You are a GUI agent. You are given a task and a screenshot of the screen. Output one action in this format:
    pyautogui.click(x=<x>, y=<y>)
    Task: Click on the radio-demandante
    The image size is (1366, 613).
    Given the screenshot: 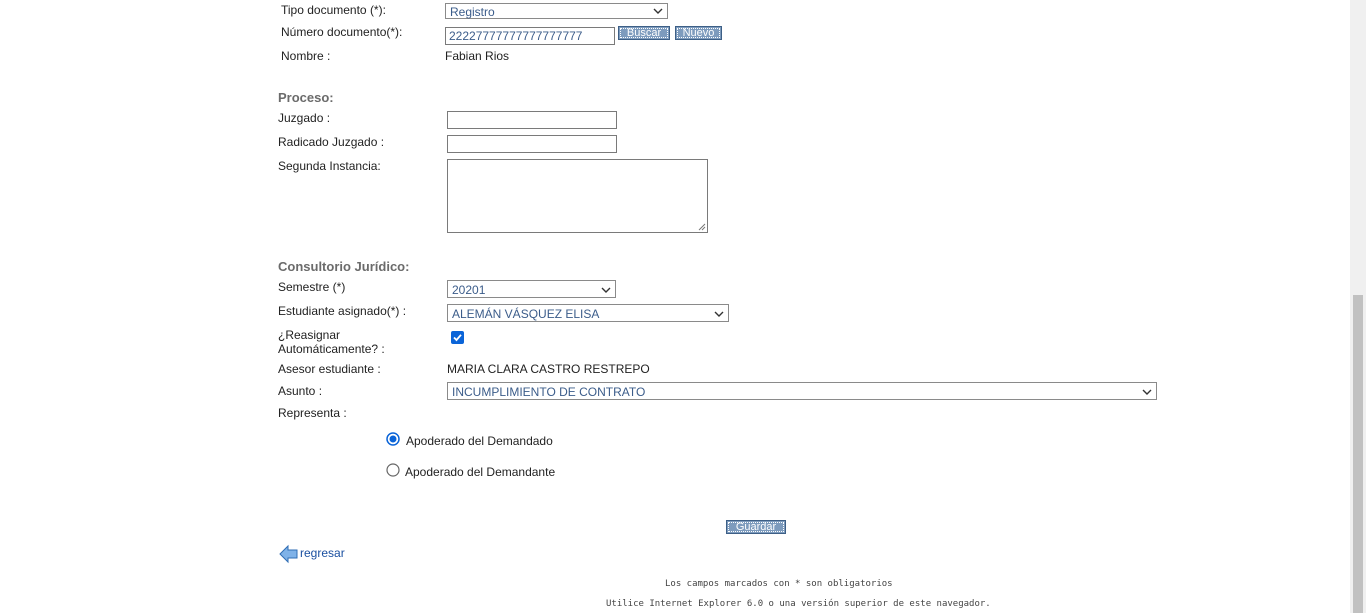 What is the action you would take?
    pyautogui.click(x=393, y=470)
    